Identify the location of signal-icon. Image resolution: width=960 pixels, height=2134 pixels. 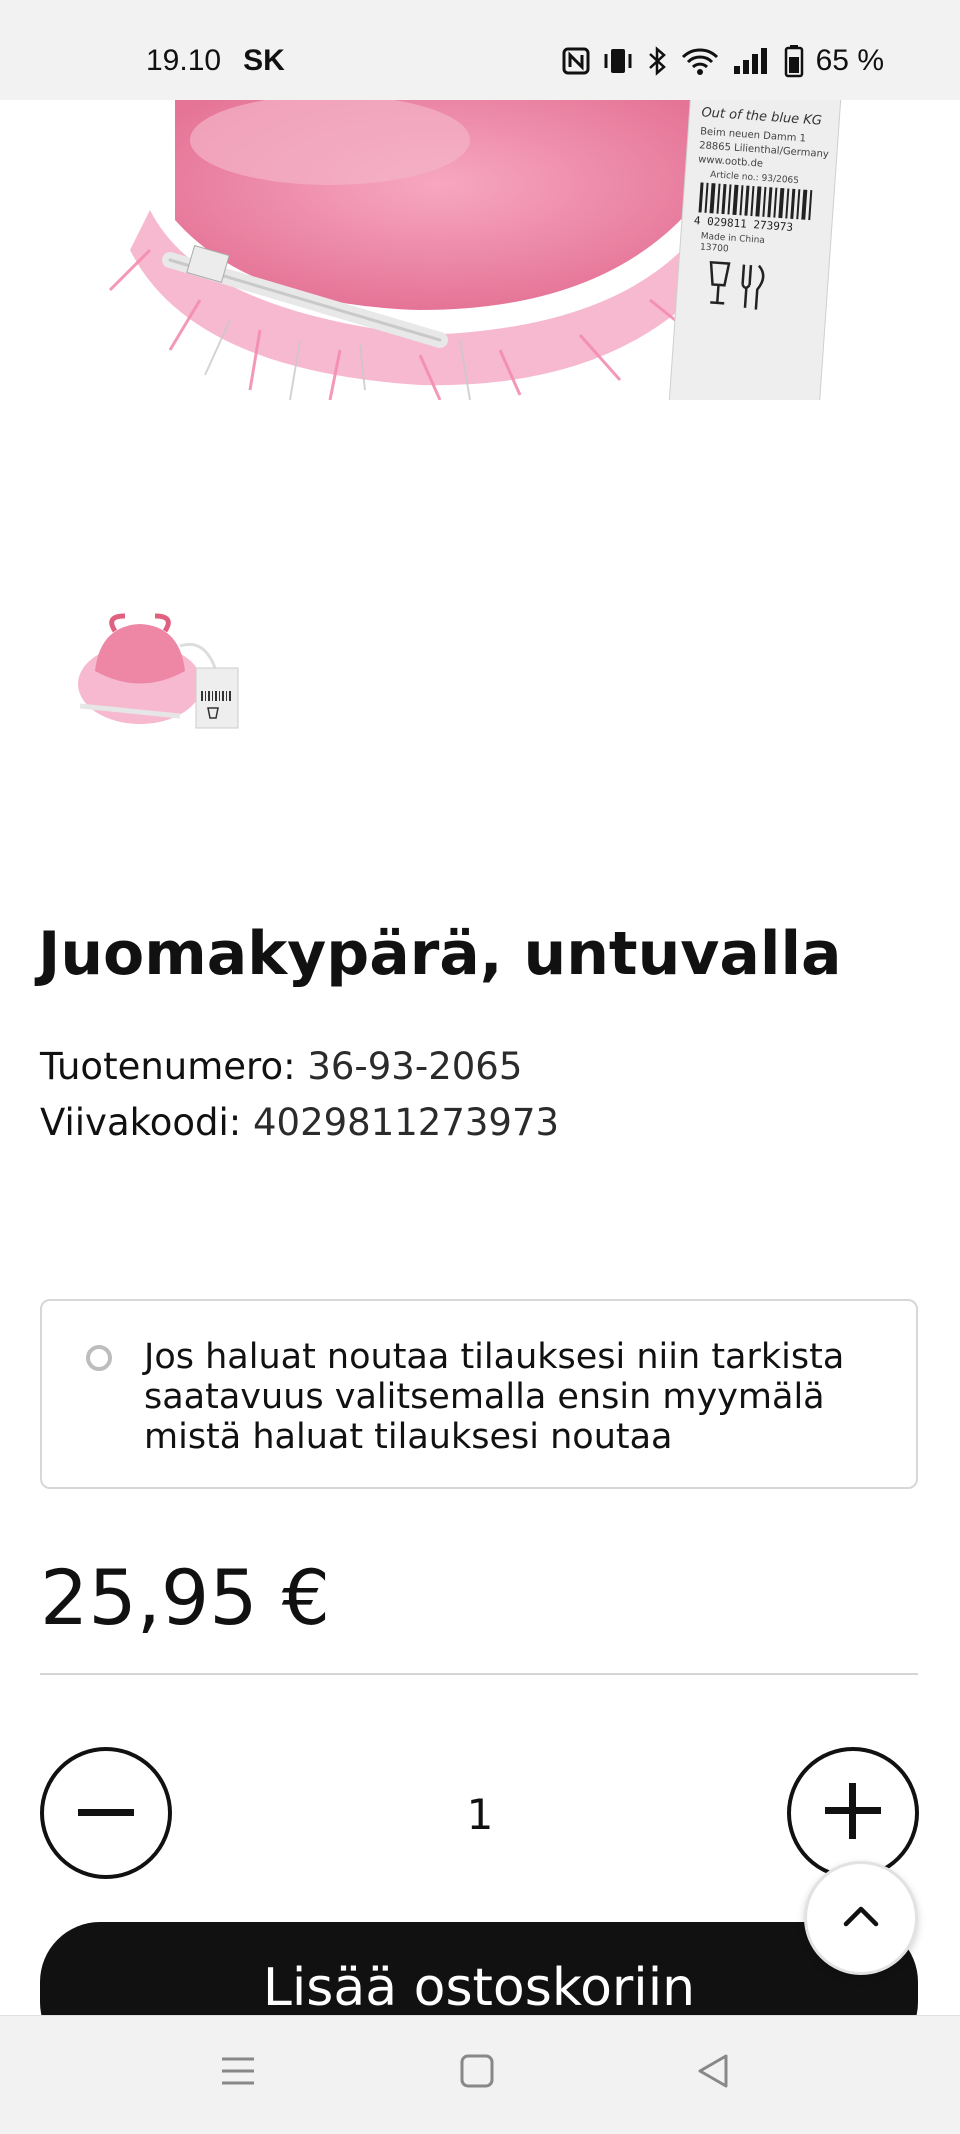
(752, 61).